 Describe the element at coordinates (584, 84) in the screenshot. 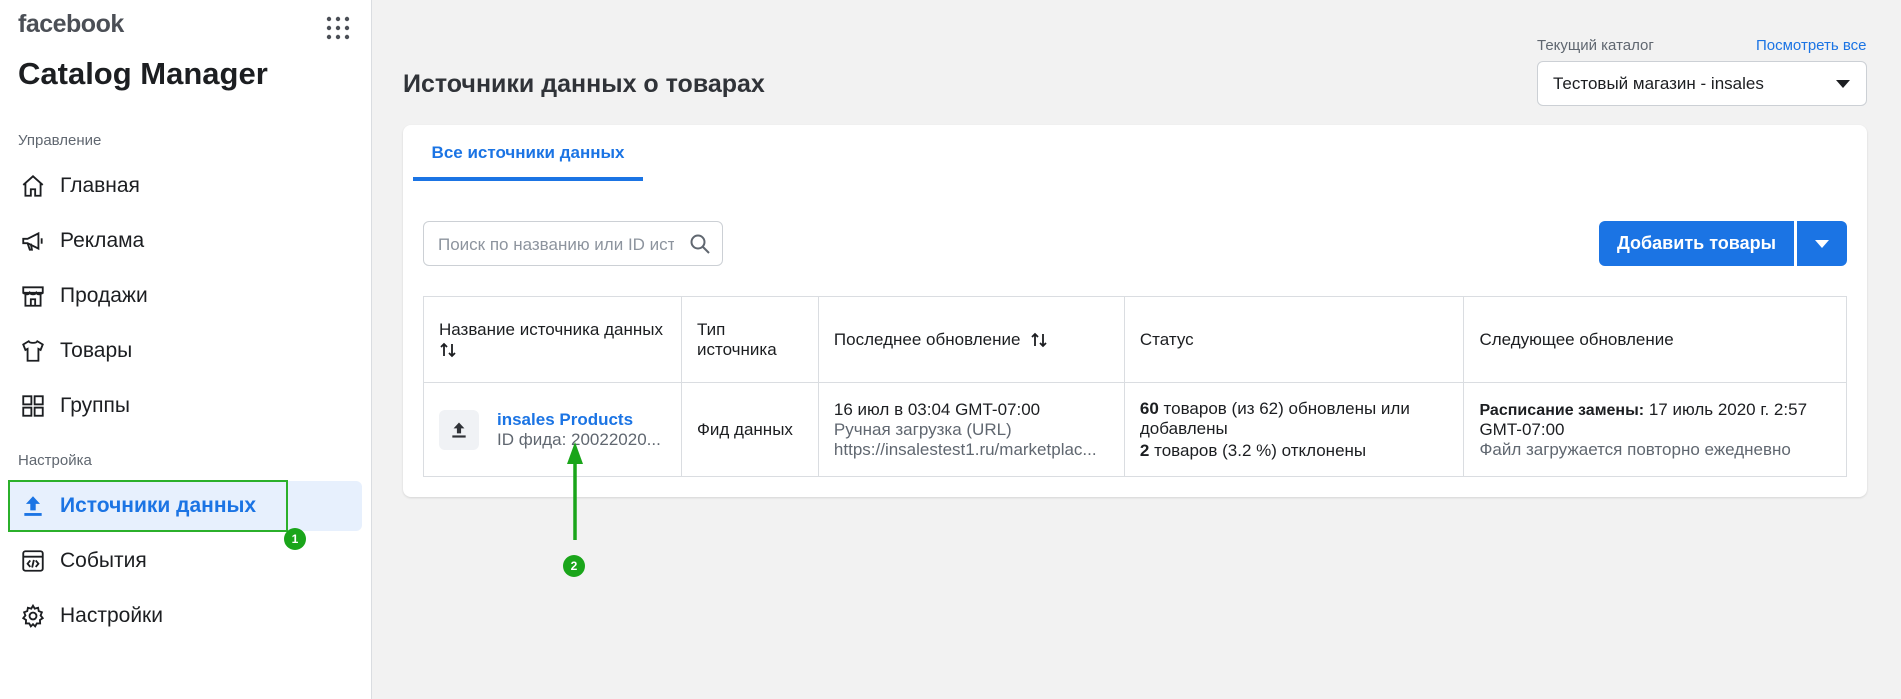

I see `page-title: Источники данных о товарах` at that location.